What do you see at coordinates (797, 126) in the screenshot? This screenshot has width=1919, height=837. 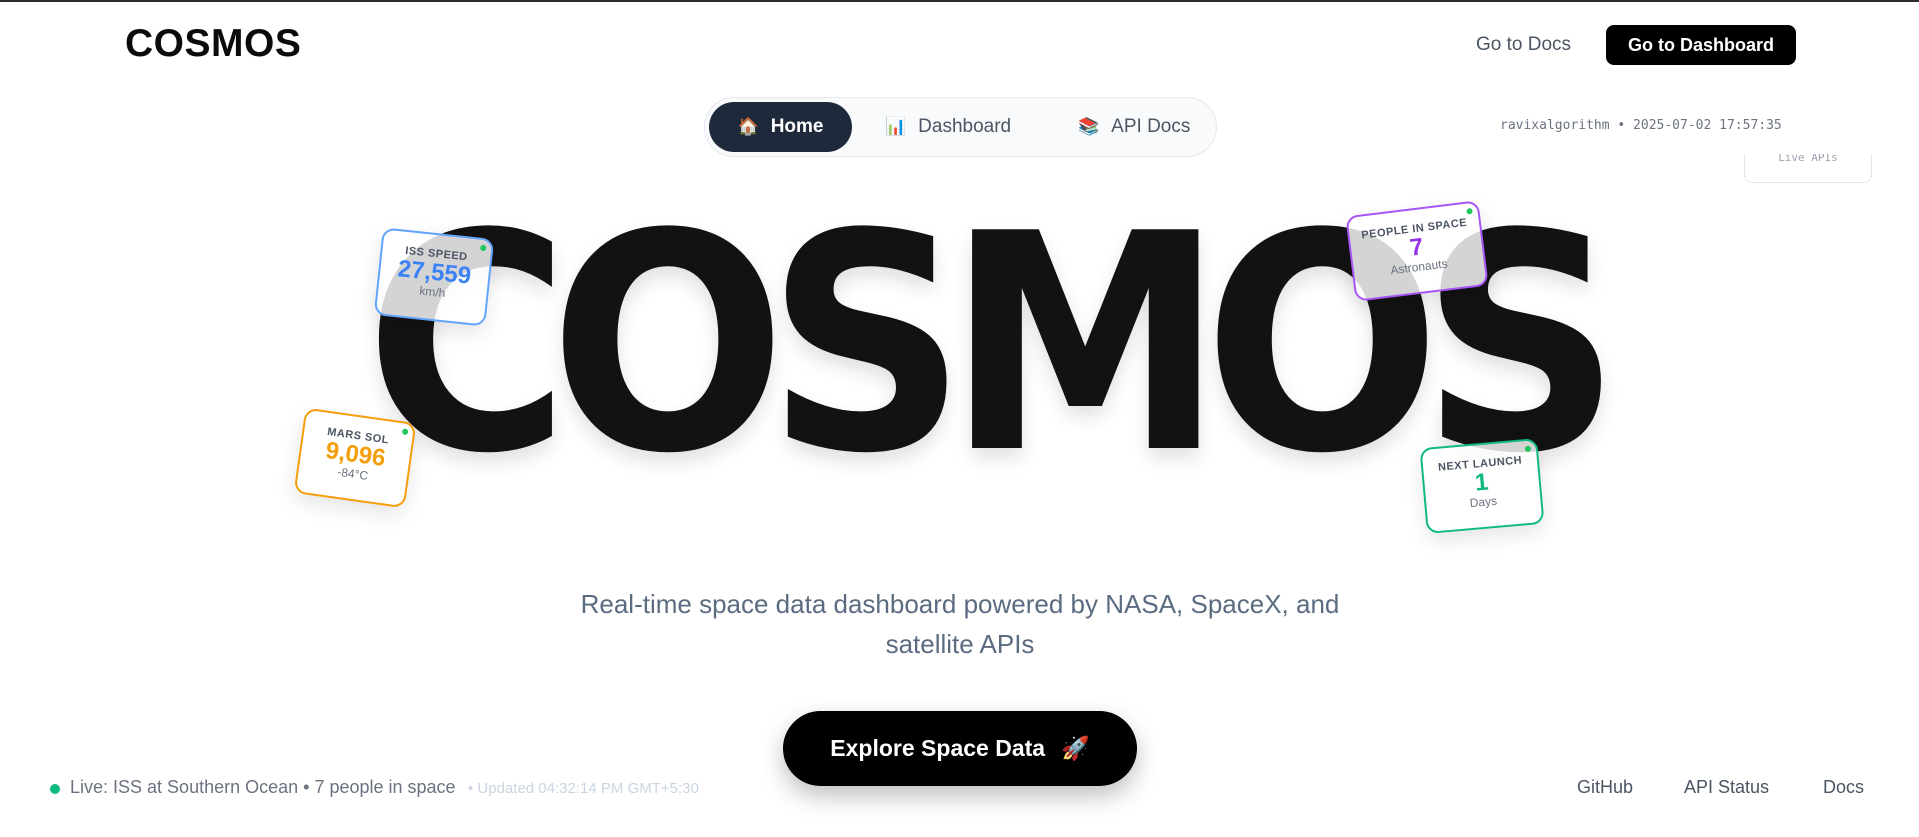 I see `nav-tab-label: Home` at bounding box center [797, 126].